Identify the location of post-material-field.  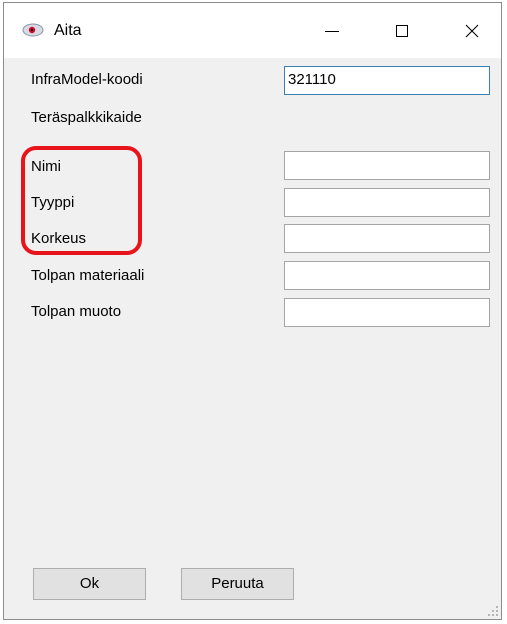
(387, 275).